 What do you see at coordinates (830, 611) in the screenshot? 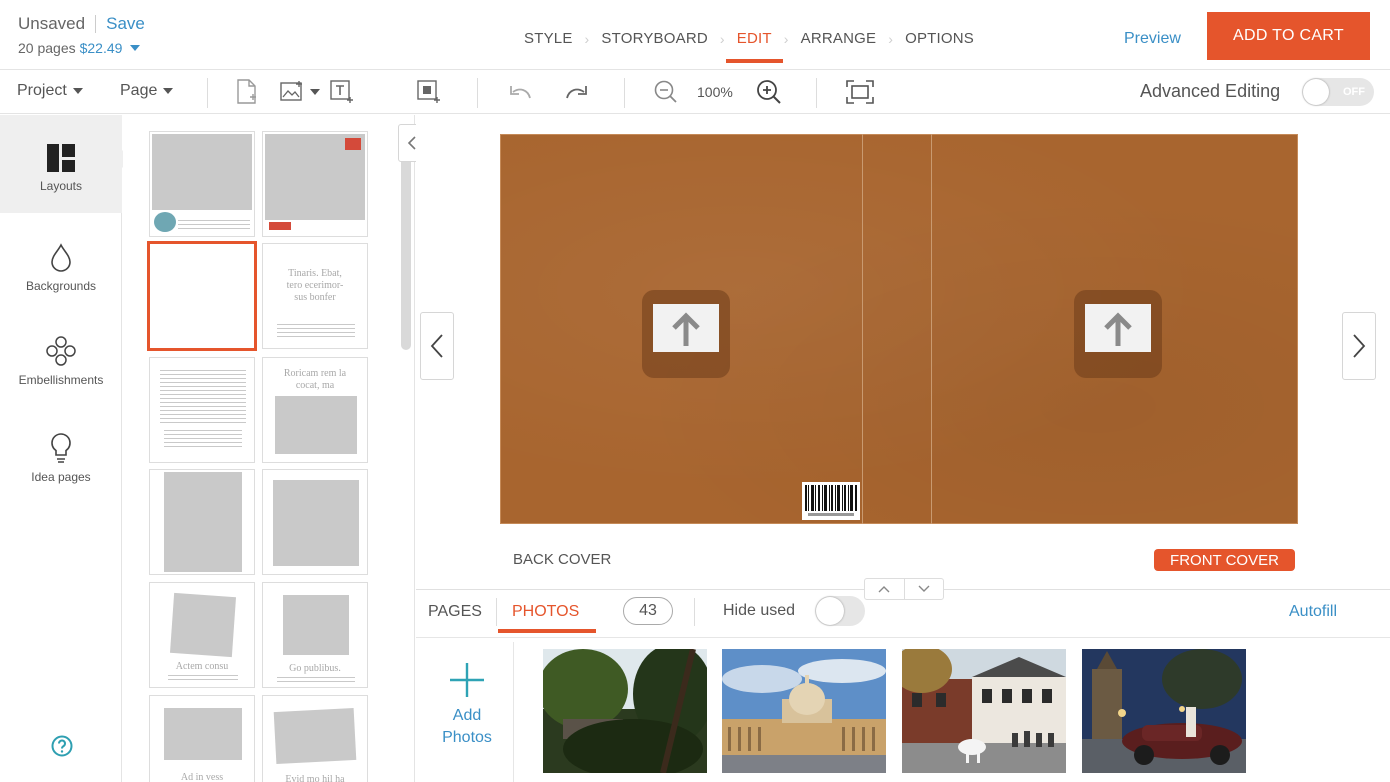
I see `toggle-knob` at bounding box center [830, 611].